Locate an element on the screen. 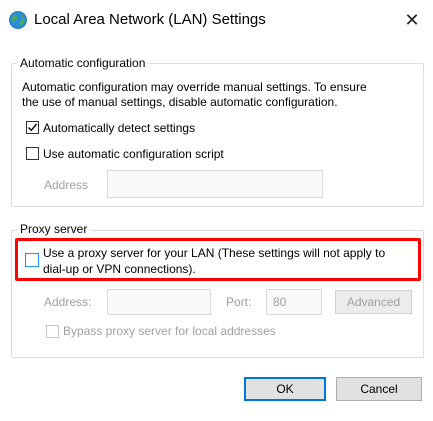 The height and width of the screenshot is (421, 433). use-config-script-checkbox is located at coordinates (32, 153).